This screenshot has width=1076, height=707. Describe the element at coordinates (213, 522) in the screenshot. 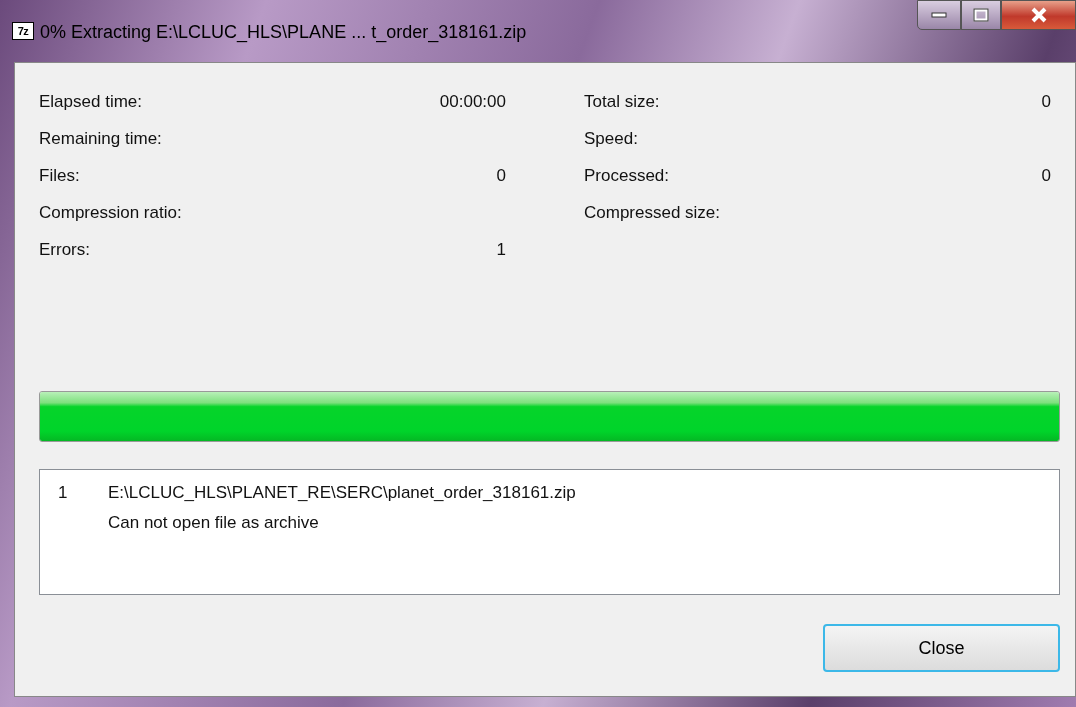

I see `error-message: Can not open file as archive` at that location.